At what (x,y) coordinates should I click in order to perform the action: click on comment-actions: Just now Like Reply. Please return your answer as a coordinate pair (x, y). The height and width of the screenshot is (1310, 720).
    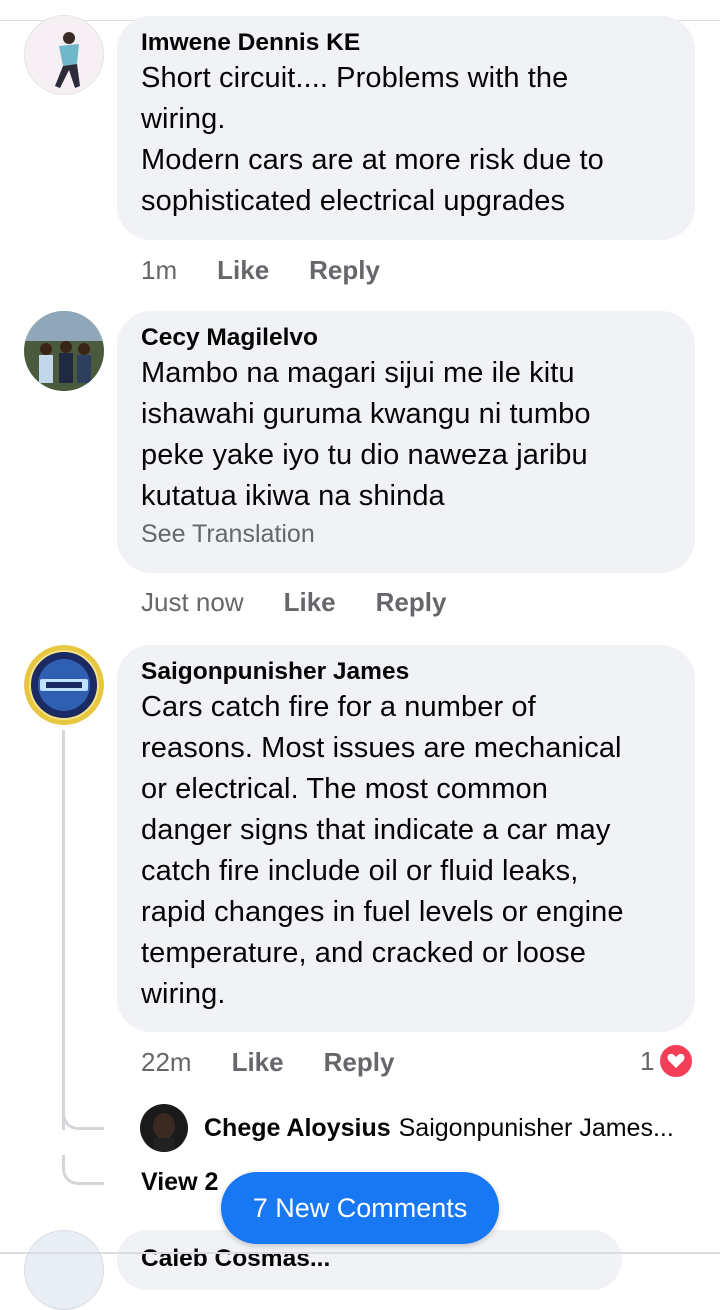
    Looking at the image, I should click on (293, 602).